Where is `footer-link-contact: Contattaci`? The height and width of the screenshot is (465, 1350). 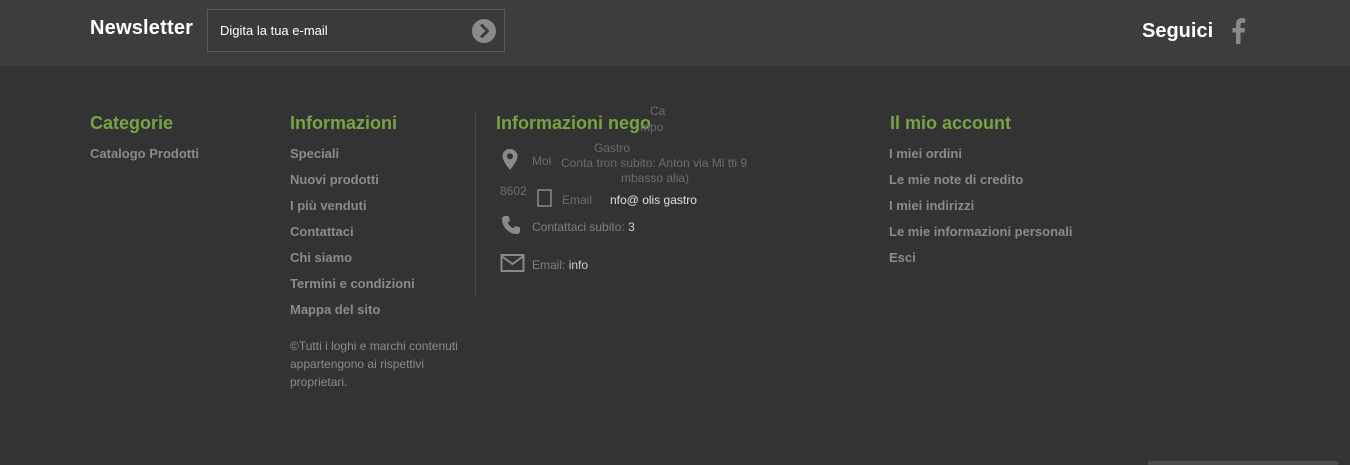
footer-link-contact: Contattaci is located at coordinates (352, 237).